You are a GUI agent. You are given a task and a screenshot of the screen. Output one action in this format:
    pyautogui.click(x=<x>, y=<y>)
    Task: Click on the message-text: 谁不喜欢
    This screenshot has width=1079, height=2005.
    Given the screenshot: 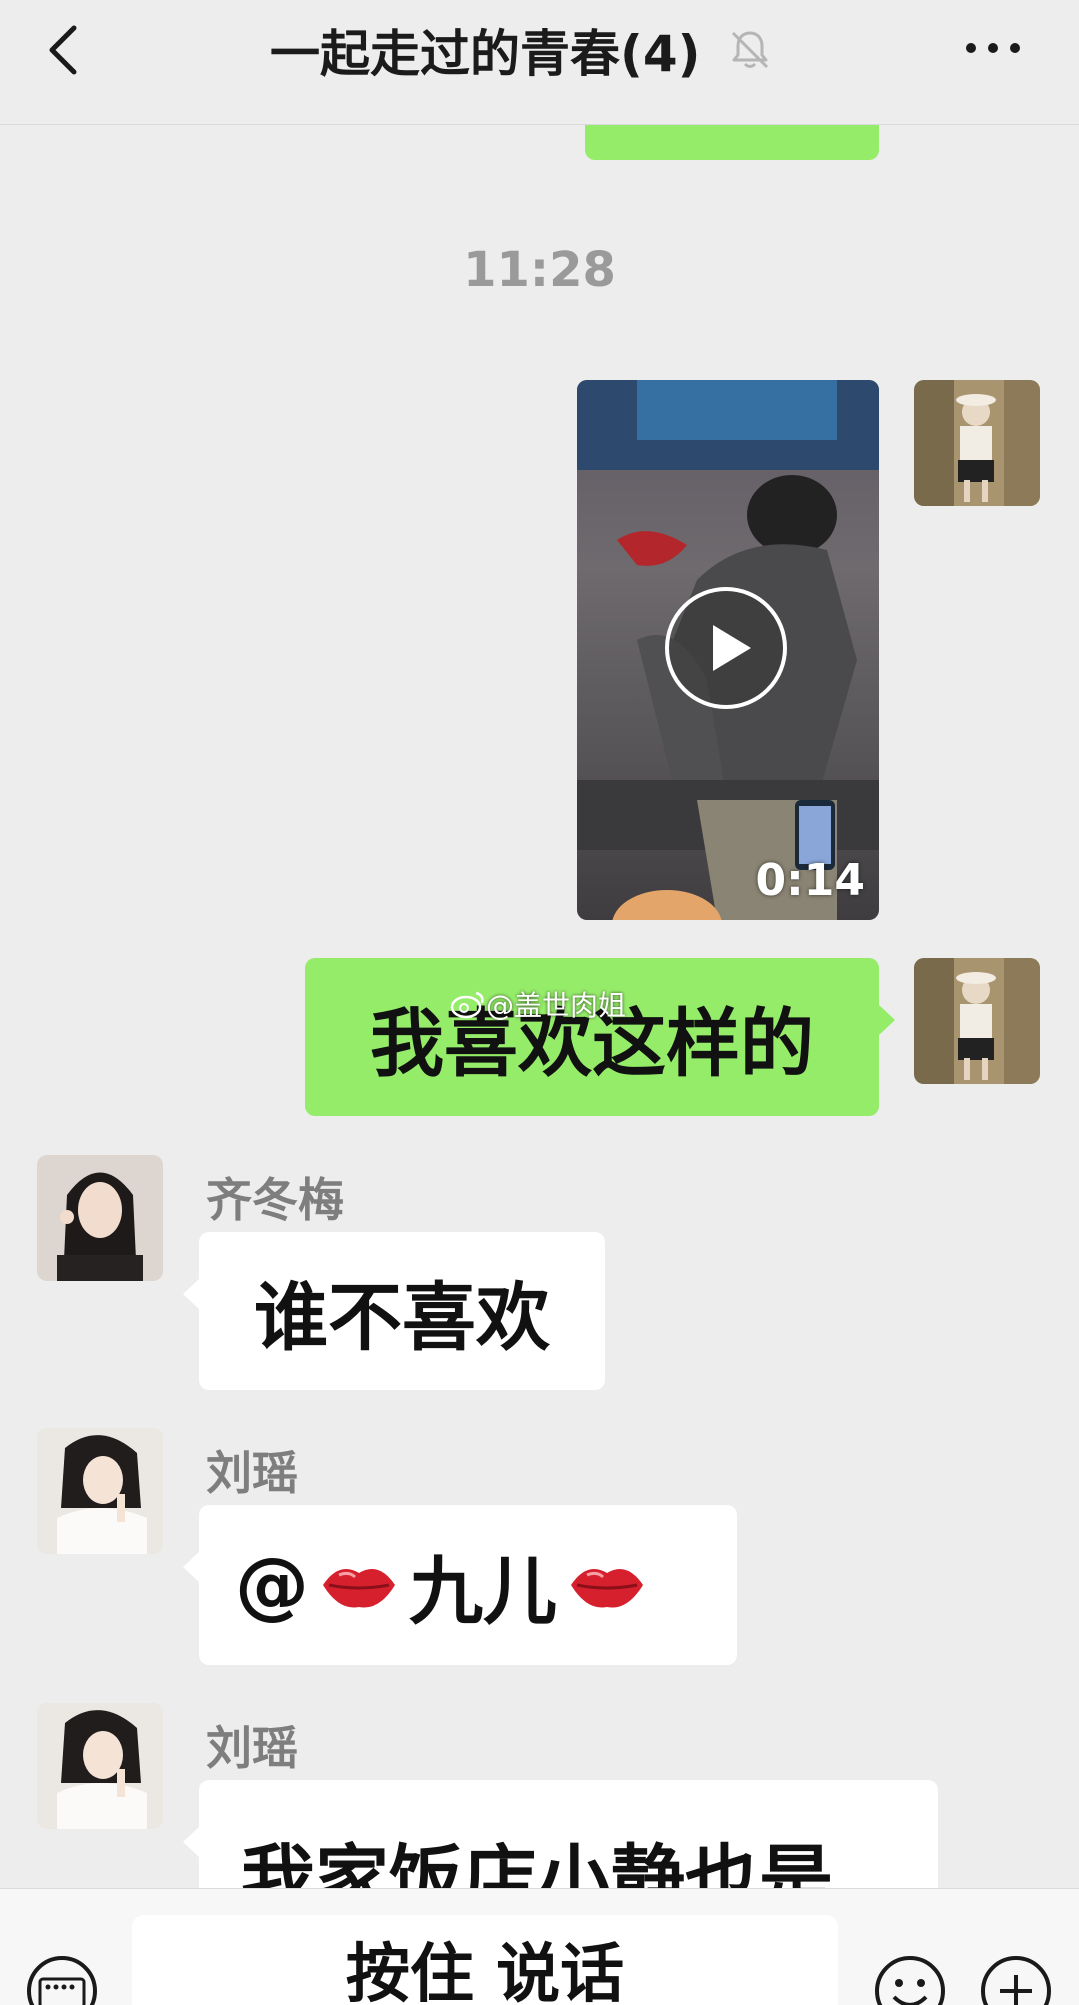 What is the action you would take?
    pyautogui.click(x=402, y=1317)
    